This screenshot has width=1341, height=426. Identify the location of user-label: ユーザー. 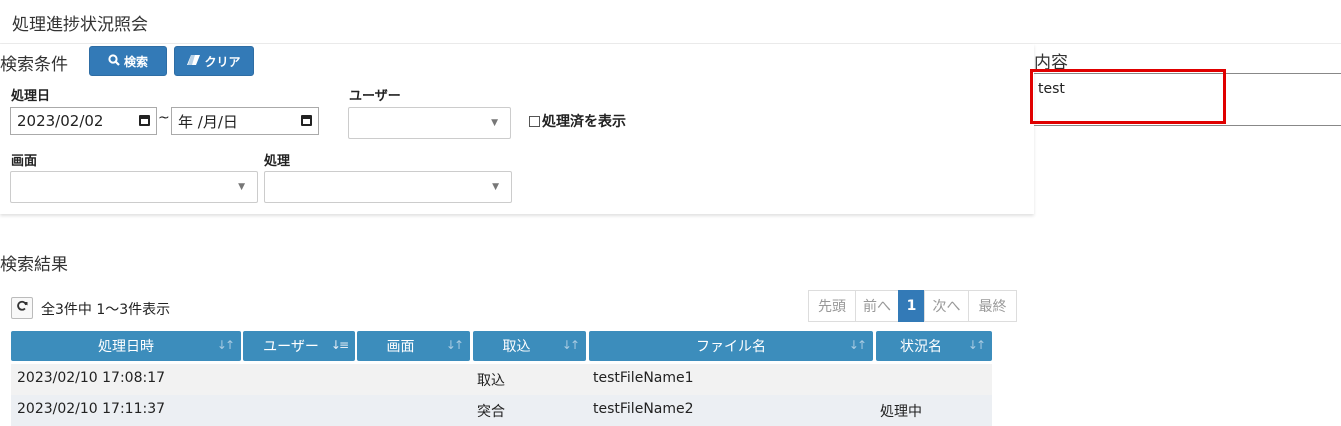
(375, 96).